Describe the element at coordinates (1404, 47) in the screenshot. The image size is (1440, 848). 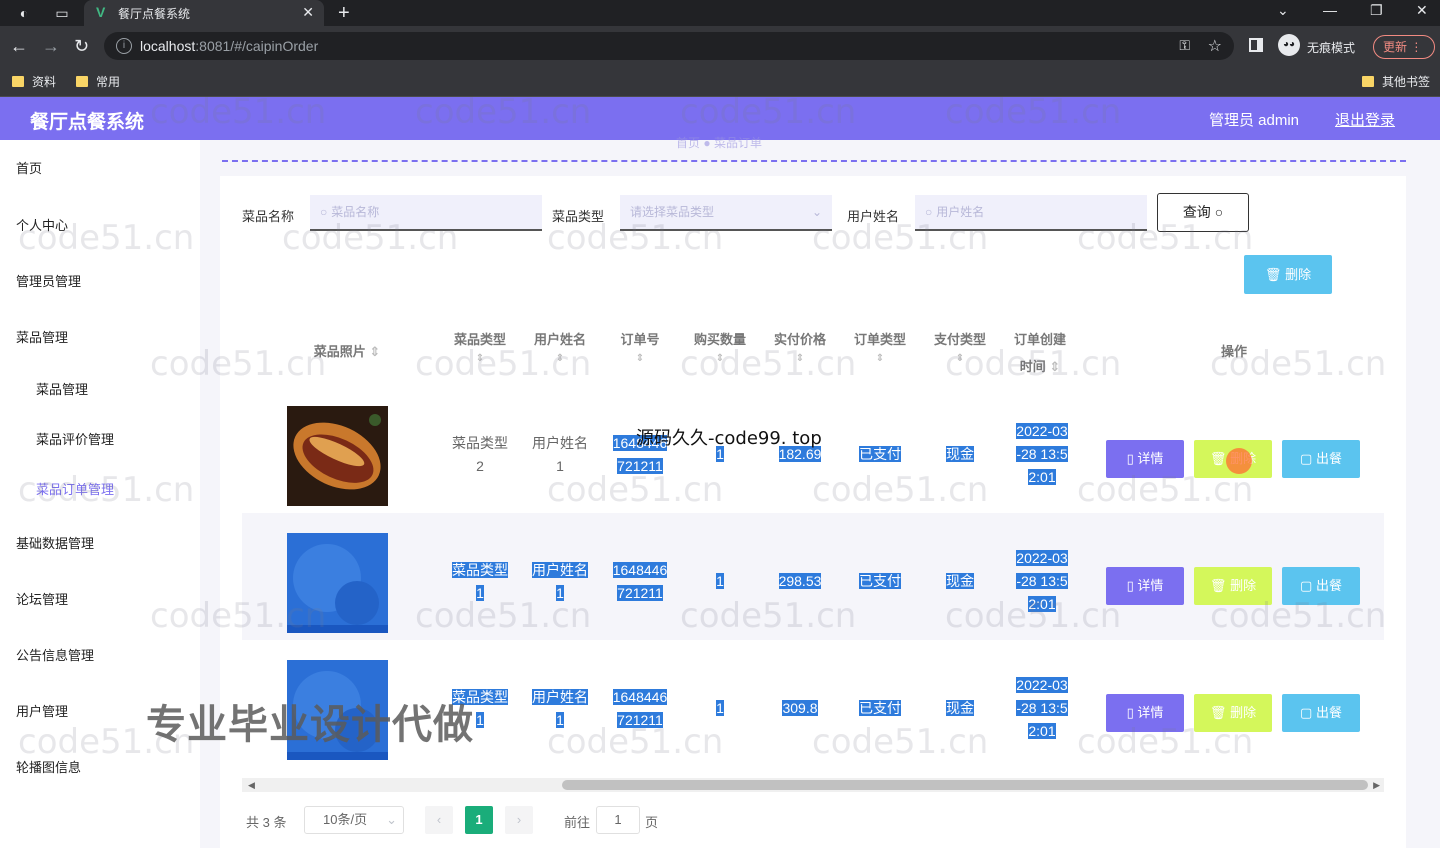
I see `update-button: 更新 ⋮` at that location.